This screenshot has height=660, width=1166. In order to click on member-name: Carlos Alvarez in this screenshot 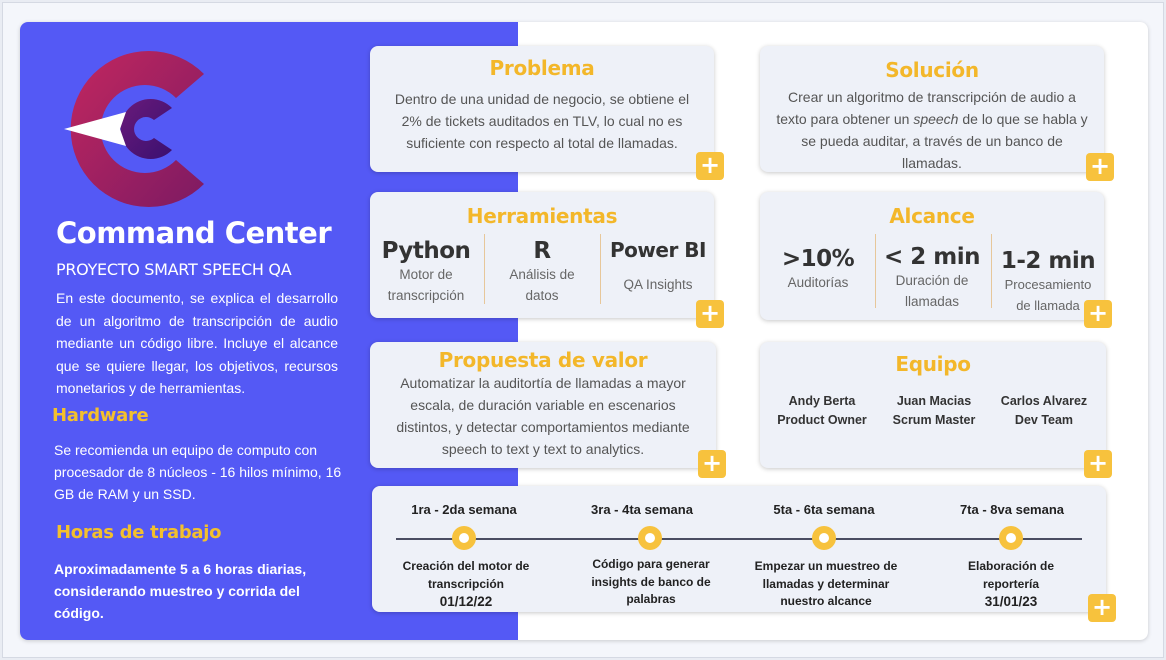, I will do `click(1044, 401)`.